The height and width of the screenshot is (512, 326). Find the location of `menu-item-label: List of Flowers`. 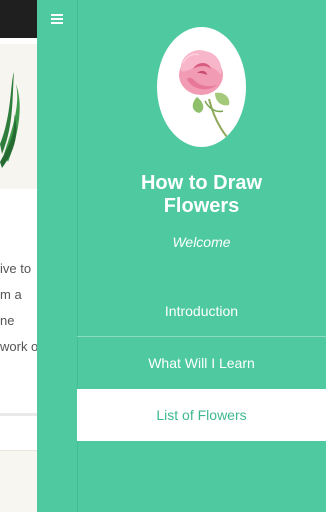

menu-item-label: List of Flowers is located at coordinates (201, 414).